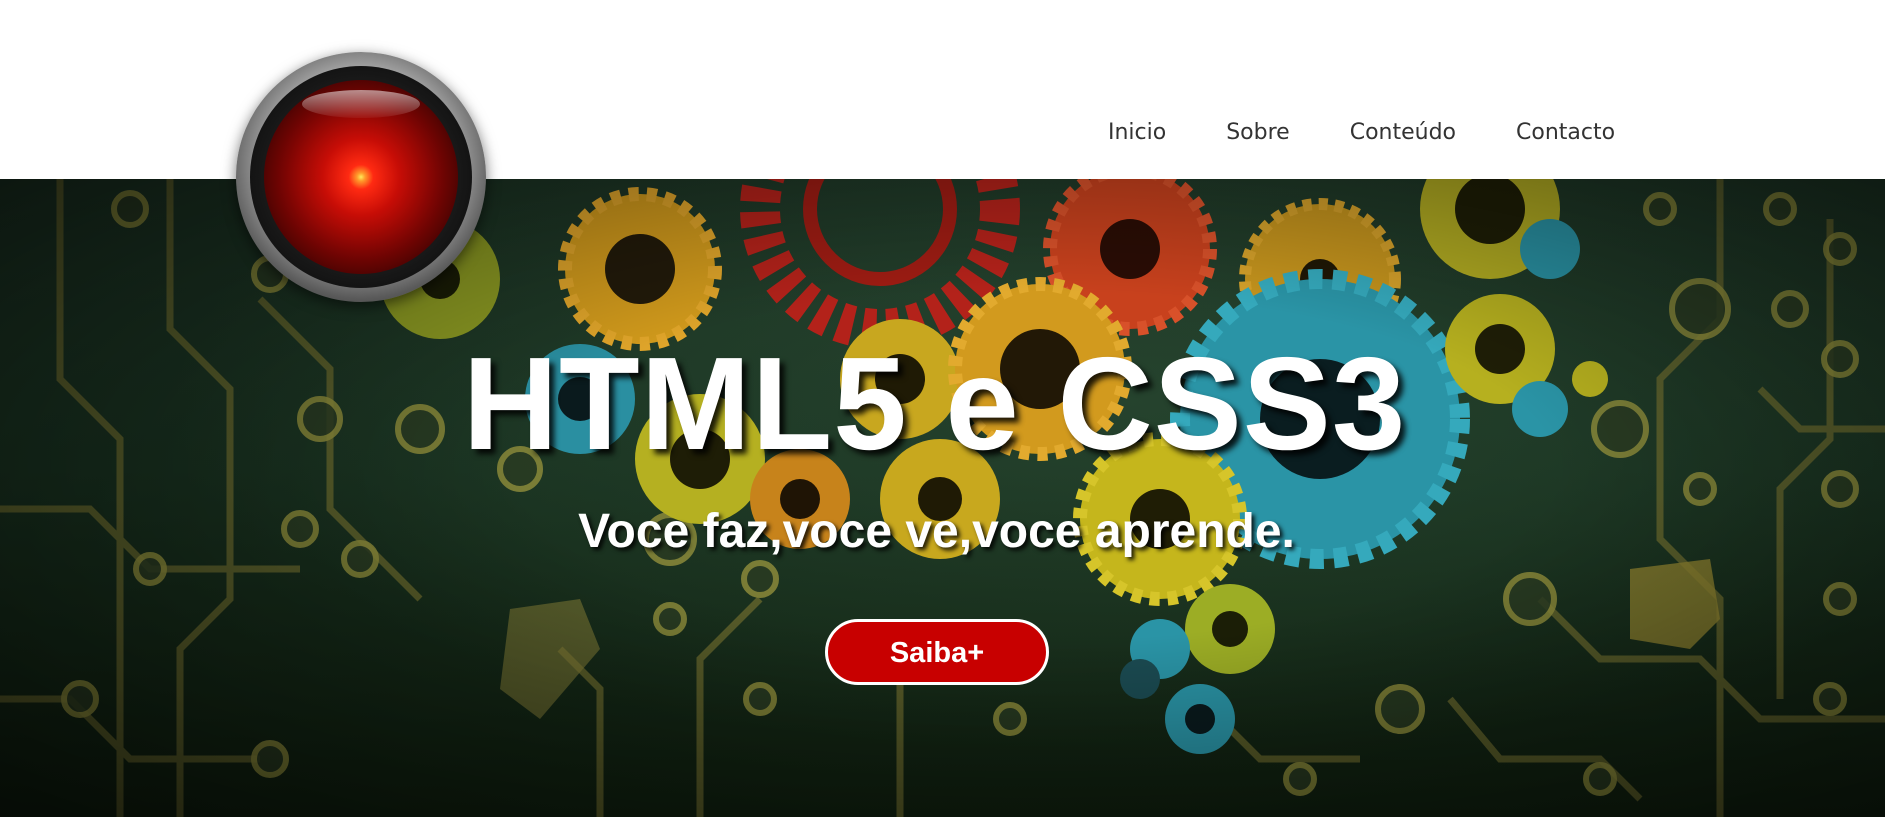 This screenshot has width=1885, height=817. What do you see at coordinates (1403, 133) in the screenshot?
I see `nav-link-conteudo: Conteúdo` at bounding box center [1403, 133].